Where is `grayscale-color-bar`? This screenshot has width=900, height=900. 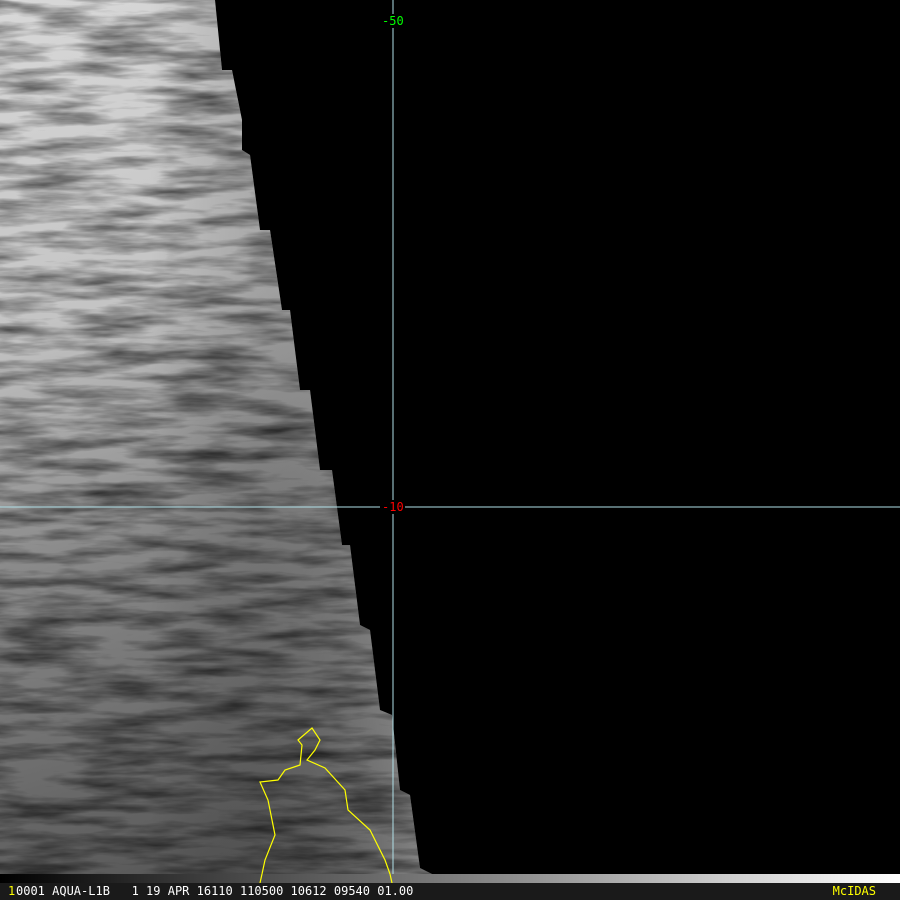
grayscale-color-bar is located at coordinates (450, 878).